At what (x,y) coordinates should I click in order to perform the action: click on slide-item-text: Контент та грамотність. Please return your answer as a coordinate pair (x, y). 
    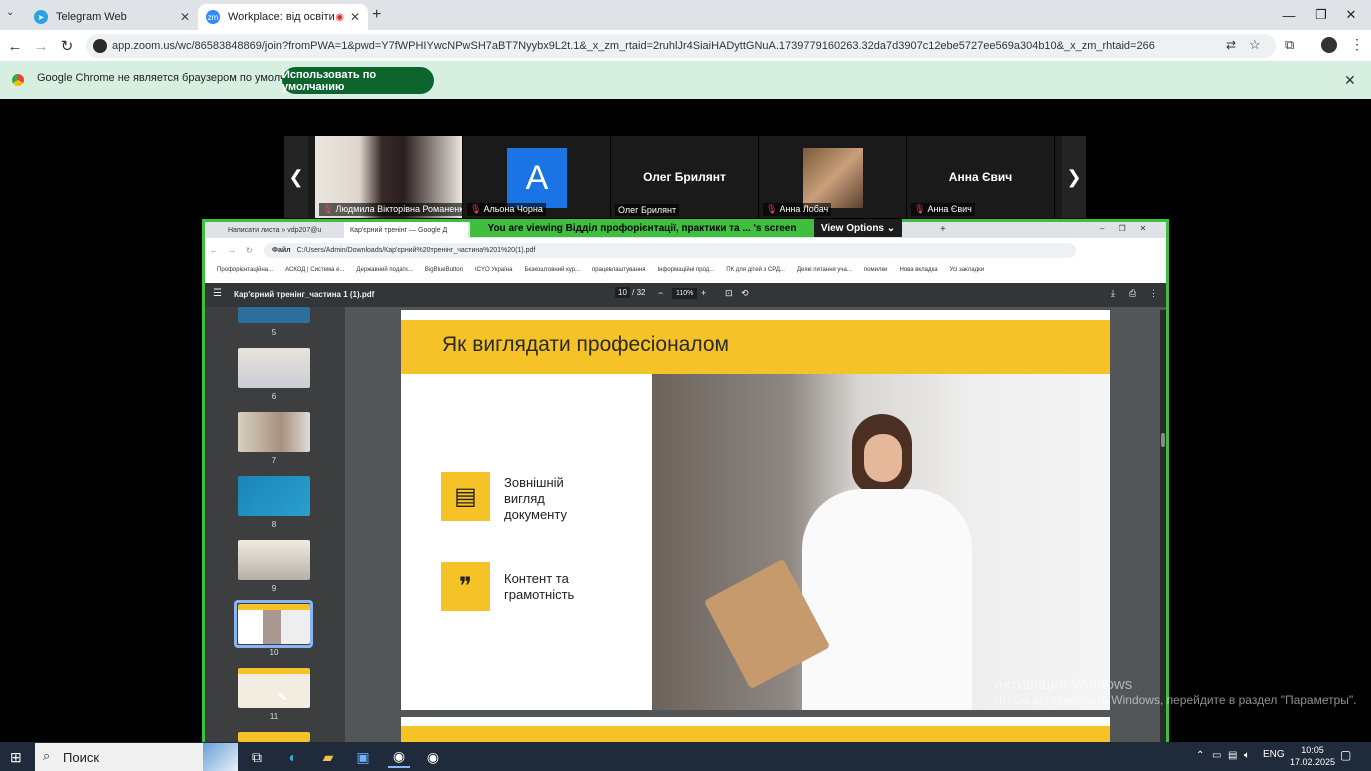
    Looking at the image, I should click on (539, 586).